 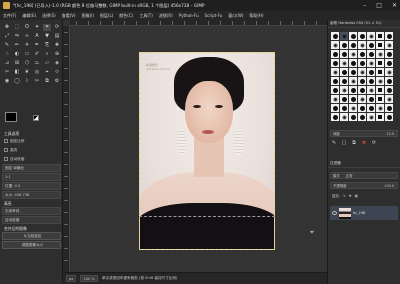 What do you see at coordinates (166, 16) in the screenshot?
I see `menu-filters: 滤镜(R)` at bounding box center [166, 16].